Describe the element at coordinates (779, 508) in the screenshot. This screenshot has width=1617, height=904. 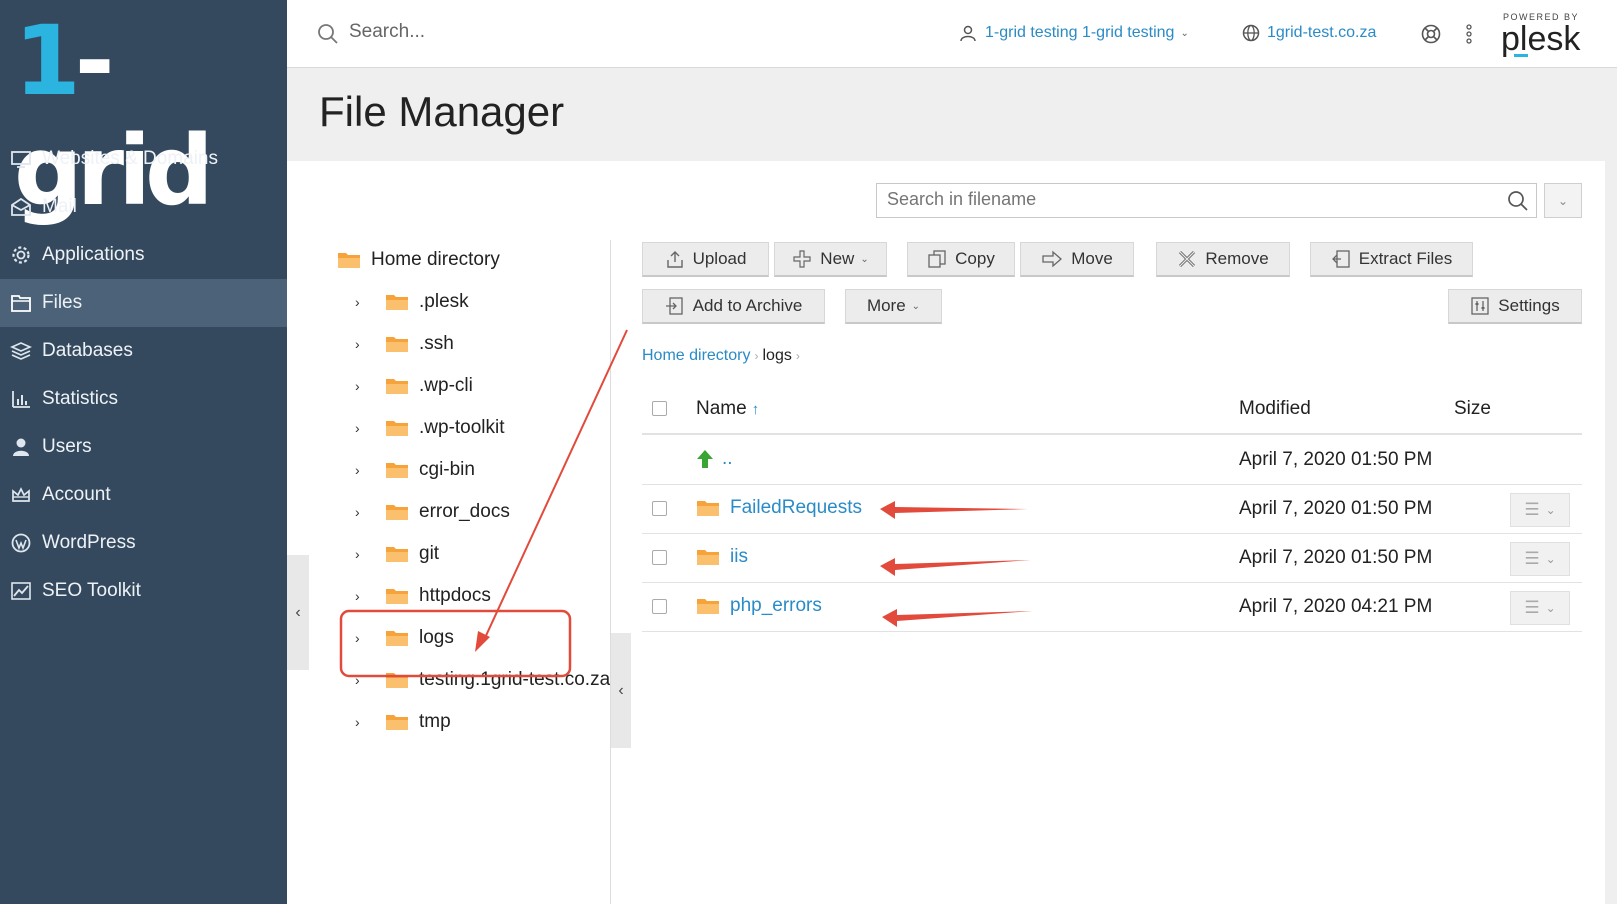
I see `file-name-link: FailedRequests` at that location.